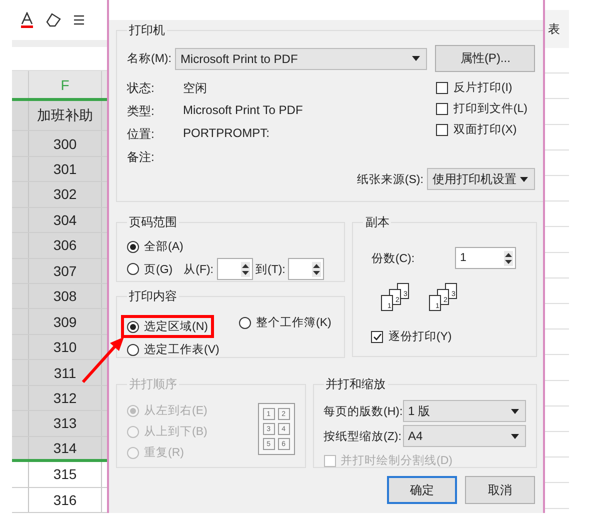  What do you see at coordinates (390, 179) in the screenshot?
I see `field-label: 纸张来源(S):` at bounding box center [390, 179].